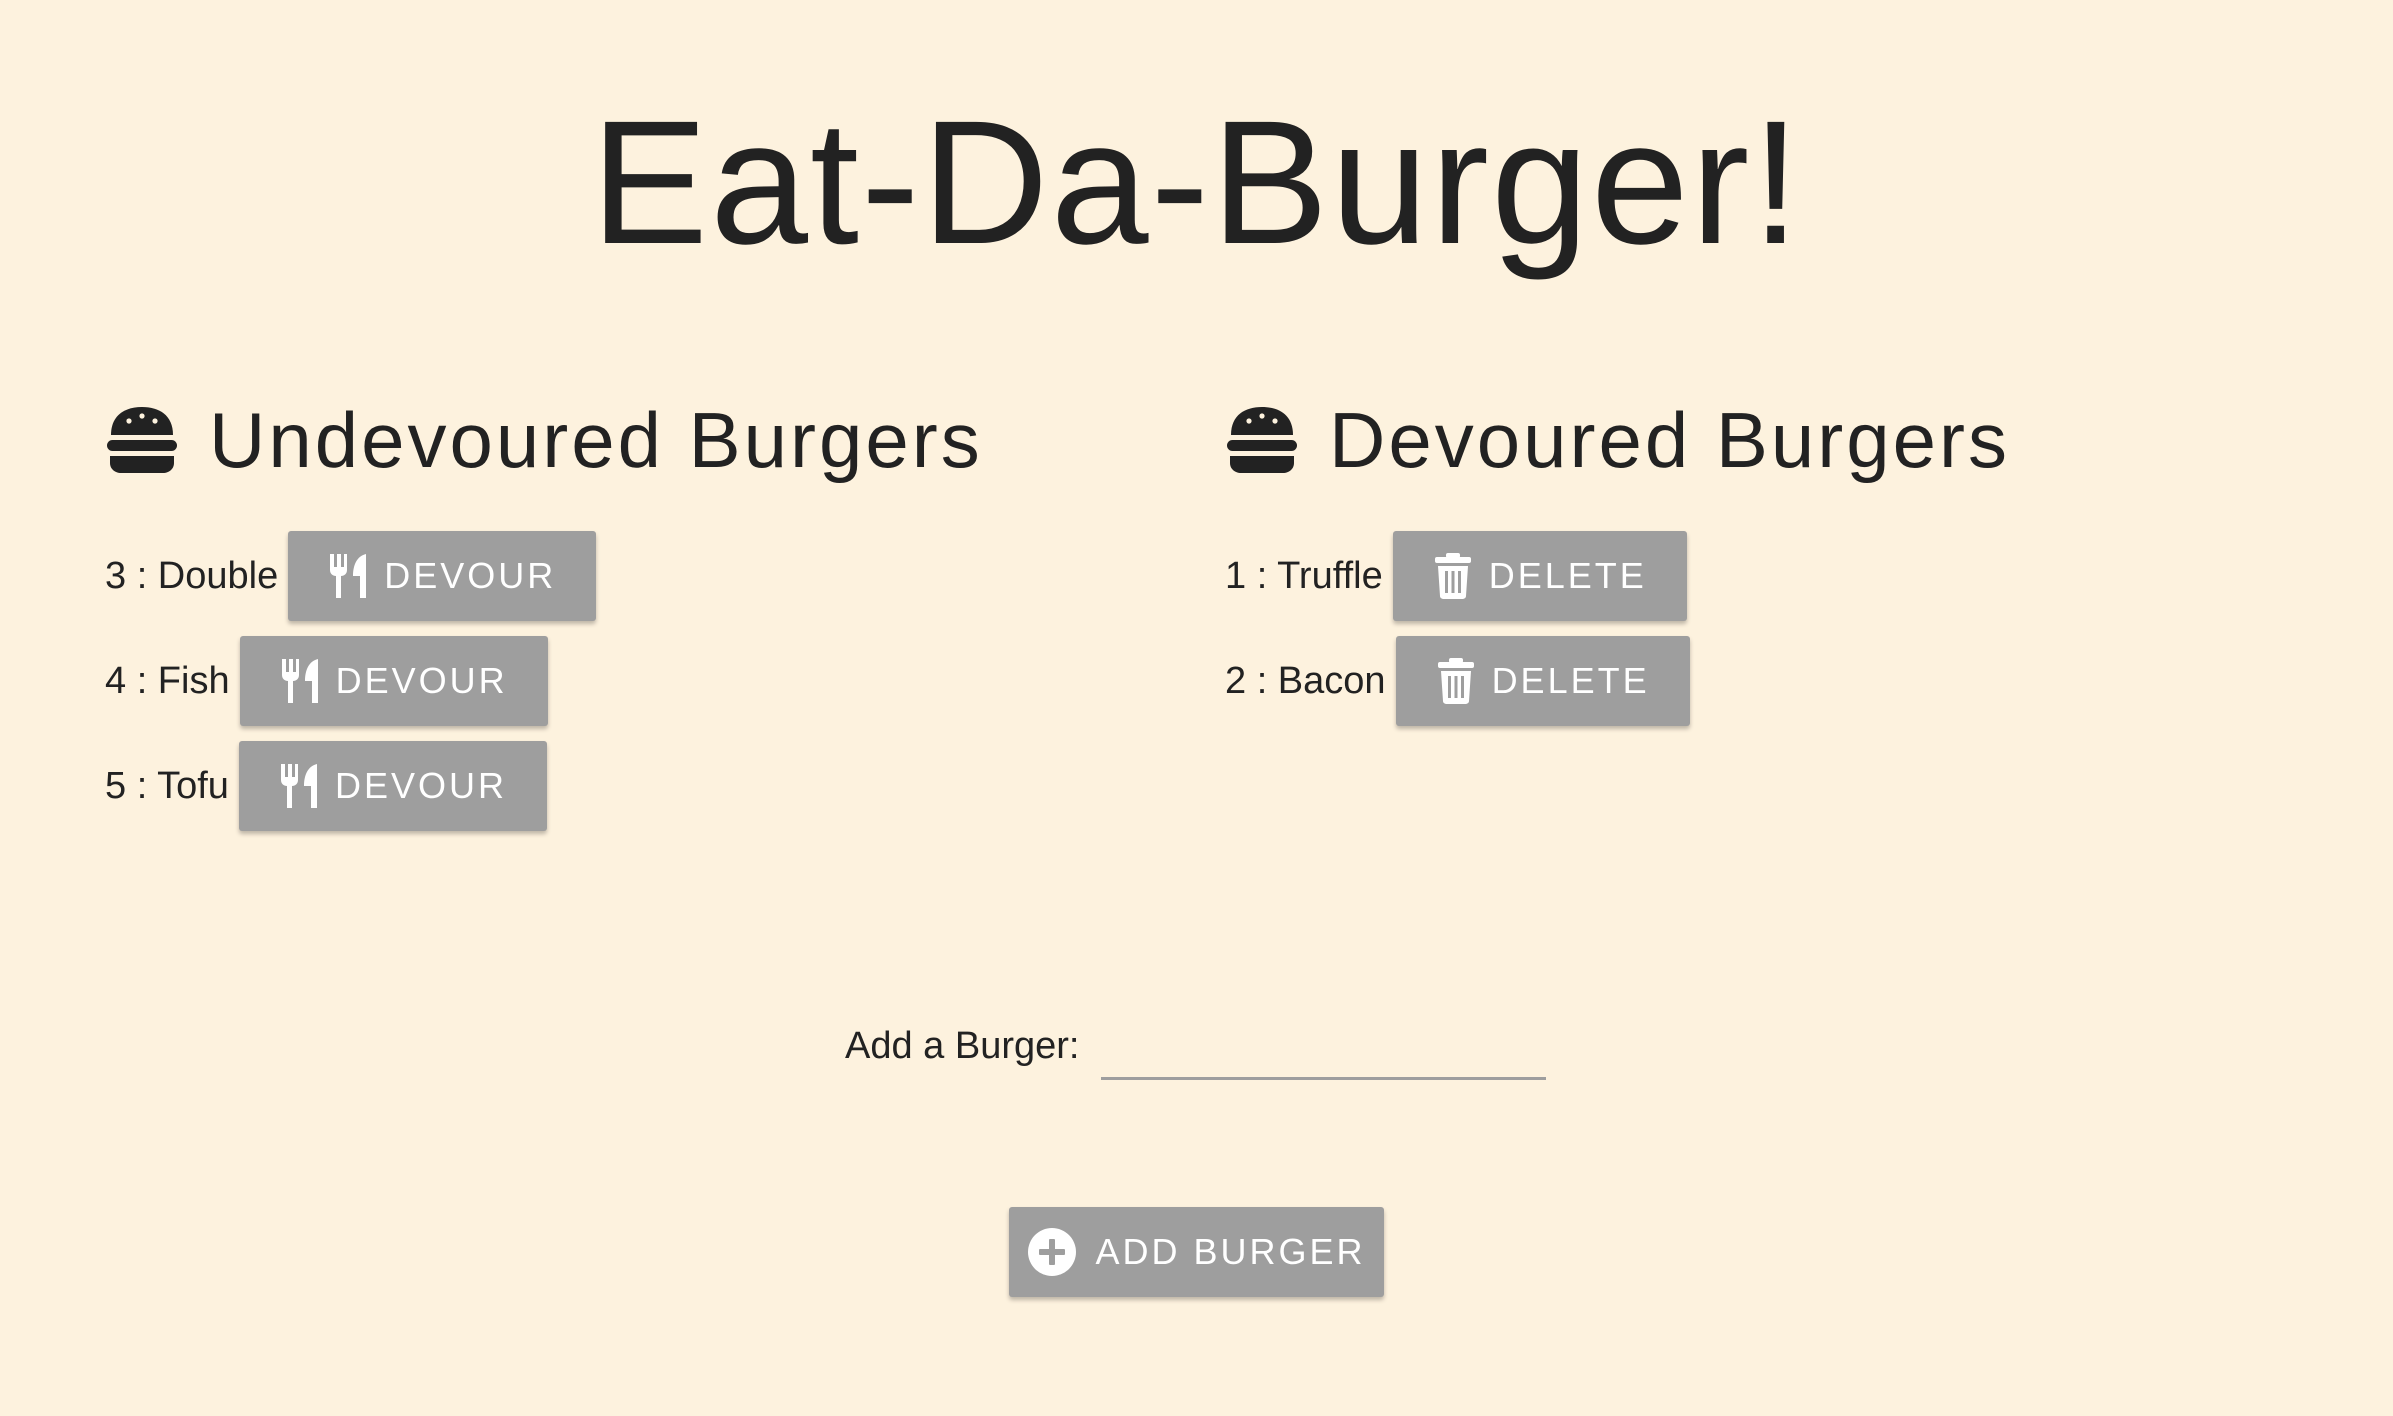 The width and height of the screenshot is (2393, 1416). What do you see at coordinates (167, 785) in the screenshot?
I see `burger-label: 5 : Tofu` at bounding box center [167, 785].